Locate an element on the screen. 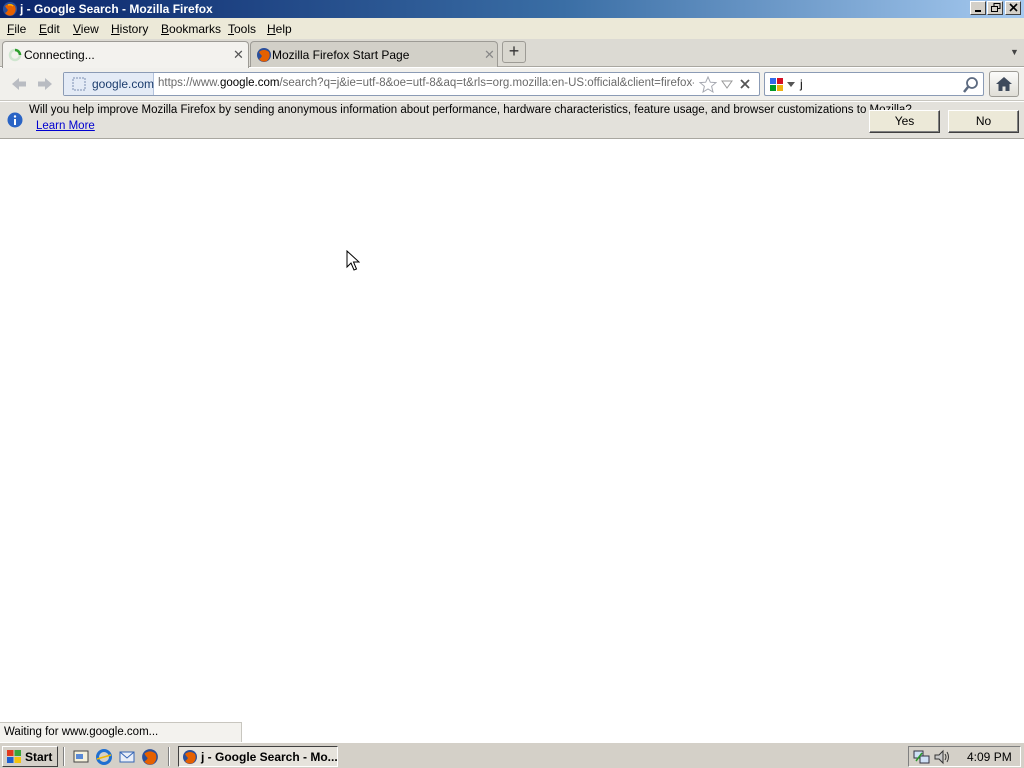 The height and width of the screenshot is (768, 1024). search-magnifier-icon is located at coordinates (971, 85).